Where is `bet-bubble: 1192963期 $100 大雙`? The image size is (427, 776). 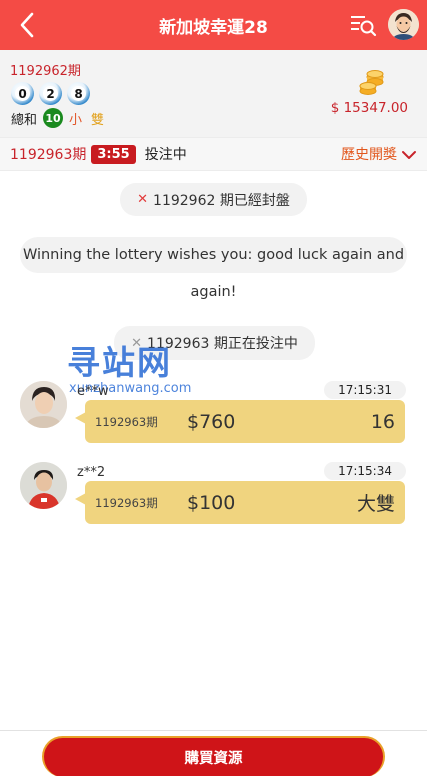
bet-bubble: 1192963期 $100 大雙 is located at coordinates (240, 502).